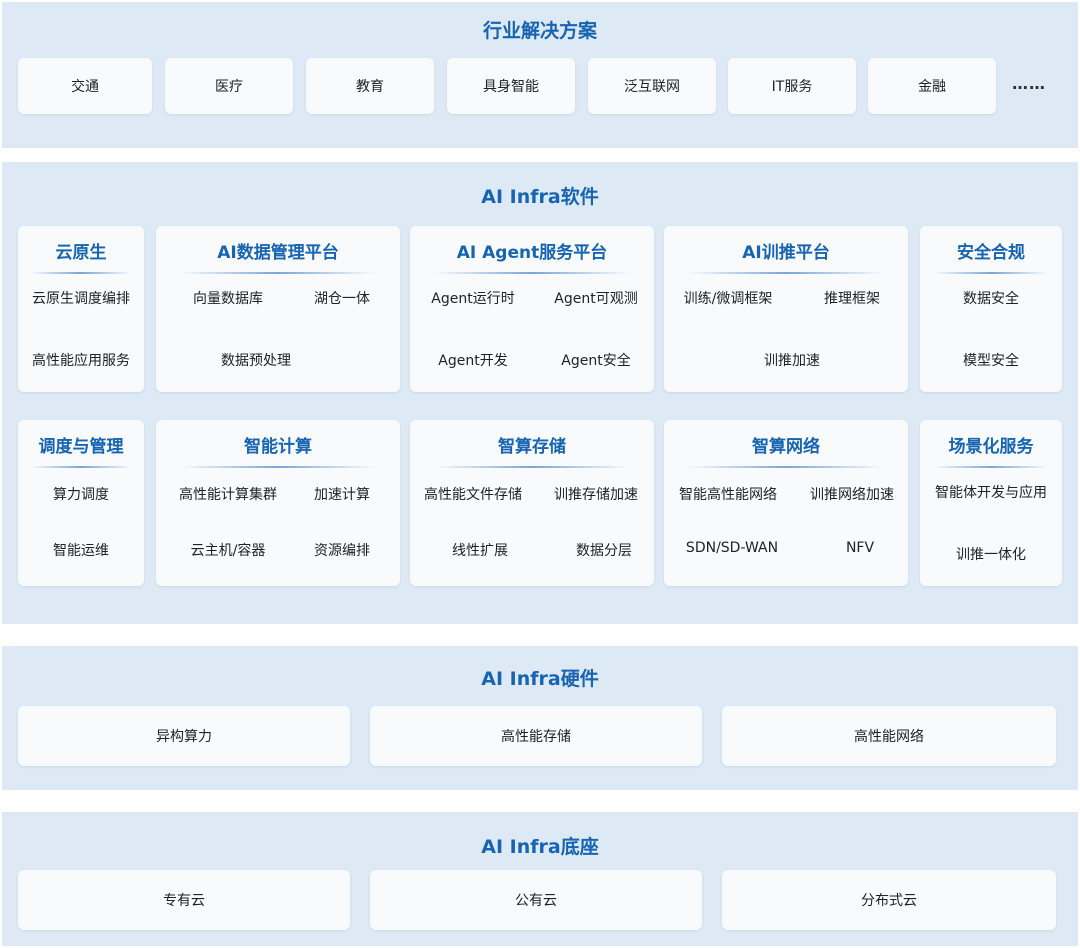 The width and height of the screenshot is (1080, 948). What do you see at coordinates (81, 361) in the screenshot?
I see `card-item: 高性能应用服务` at bounding box center [81, 361].